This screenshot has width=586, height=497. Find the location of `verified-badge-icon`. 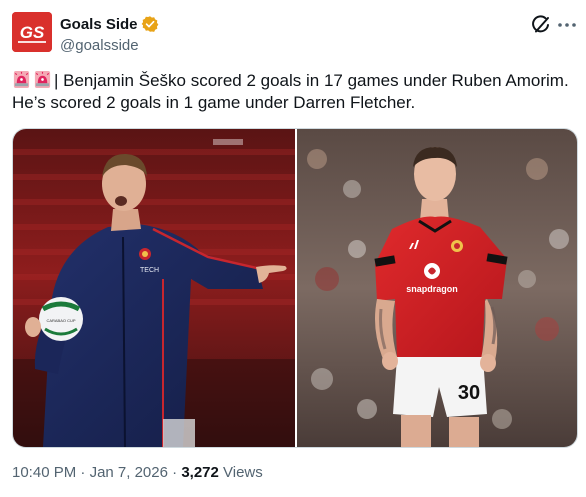

verified-badge-icon is located at coordinates (150, 24).